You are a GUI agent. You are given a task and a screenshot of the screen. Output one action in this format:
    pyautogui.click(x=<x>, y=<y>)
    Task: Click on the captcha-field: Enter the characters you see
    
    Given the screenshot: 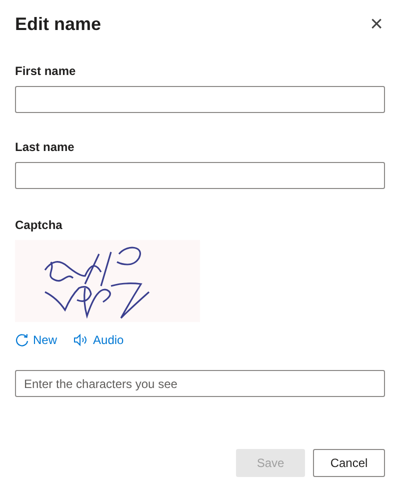 What is the action you would take?
    pyautogui.click(x=200, y=383)
    